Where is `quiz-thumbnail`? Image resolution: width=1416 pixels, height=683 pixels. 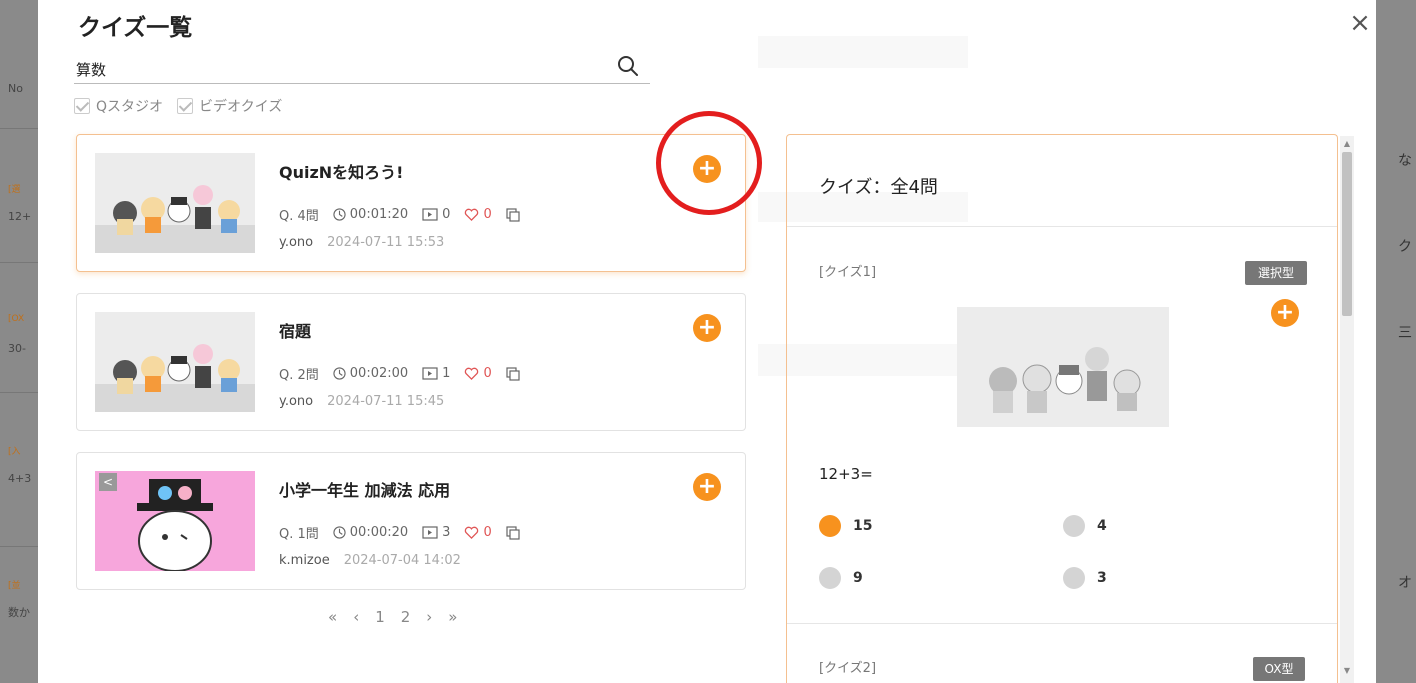 quiz-thumbnail is located at coordinates (175, 362).